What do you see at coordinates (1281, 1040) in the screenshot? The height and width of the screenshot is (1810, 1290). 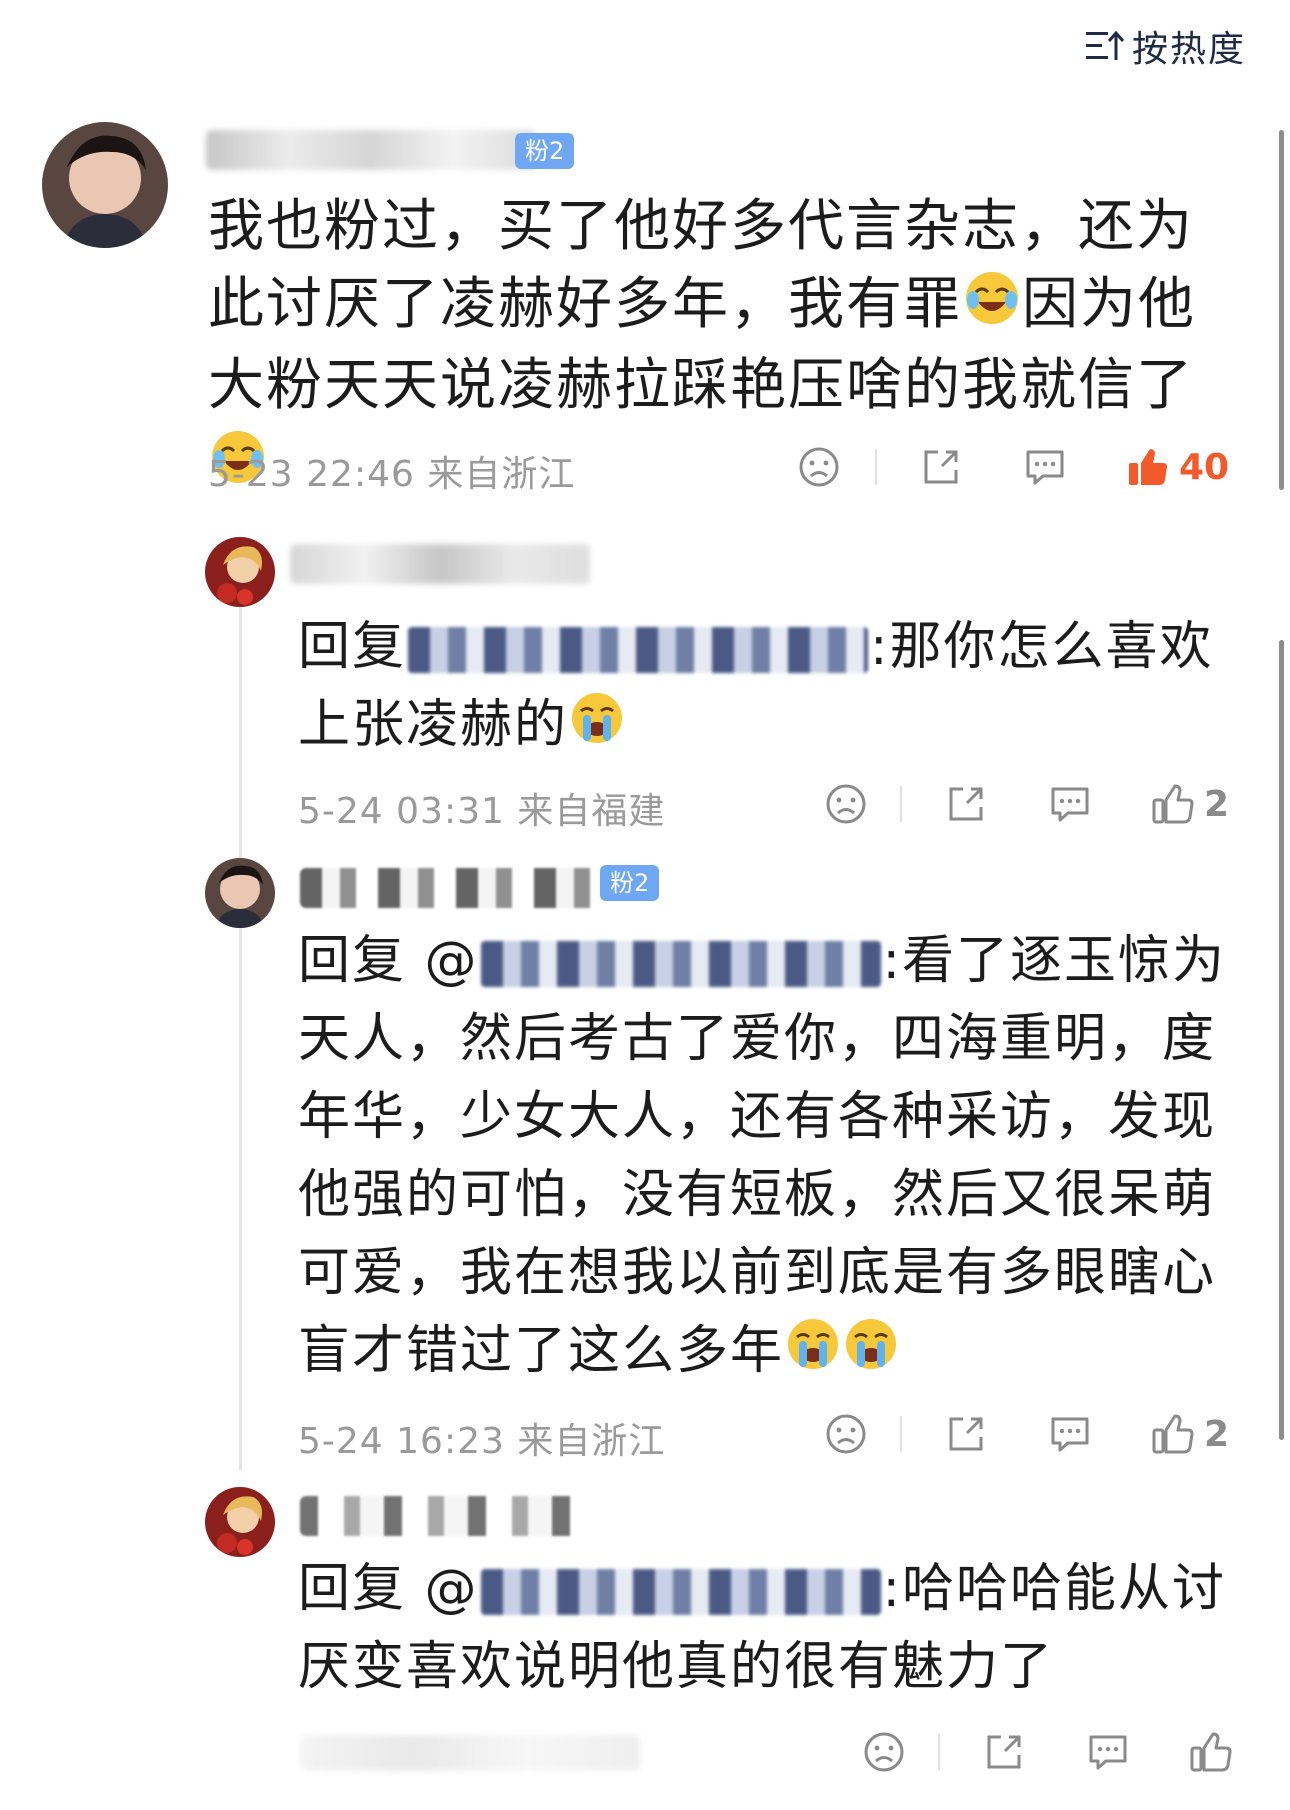 I see `scrollbar-bottom` at bounding box center [1281, 1040].